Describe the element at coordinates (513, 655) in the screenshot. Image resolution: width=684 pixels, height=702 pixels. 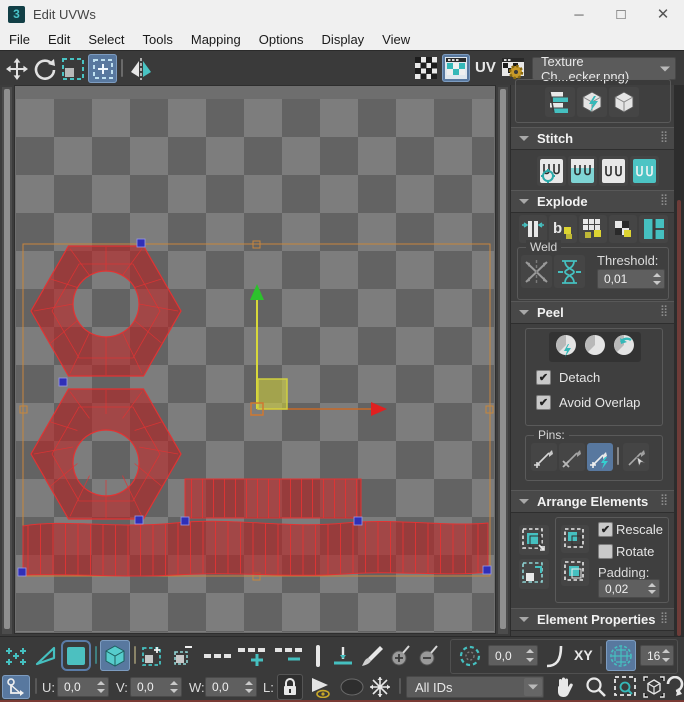
I see `soft-selection-falloff-field: 0,0` at that location.